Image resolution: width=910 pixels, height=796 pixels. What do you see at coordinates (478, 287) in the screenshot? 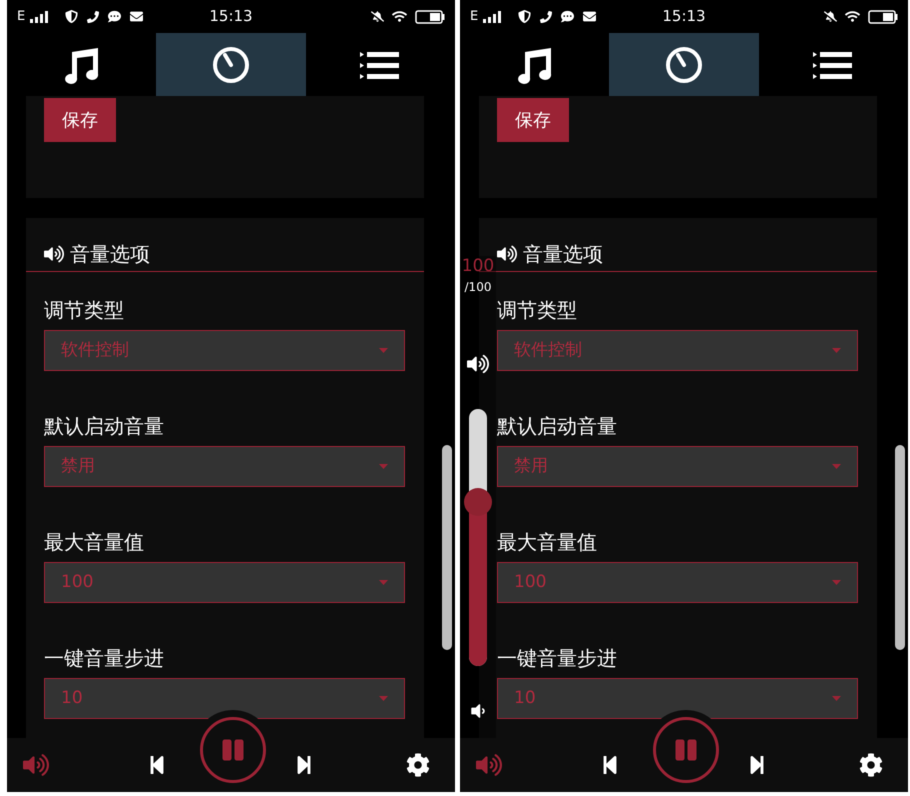
I see `volume-max: /100` at bounding box center [478, 287].